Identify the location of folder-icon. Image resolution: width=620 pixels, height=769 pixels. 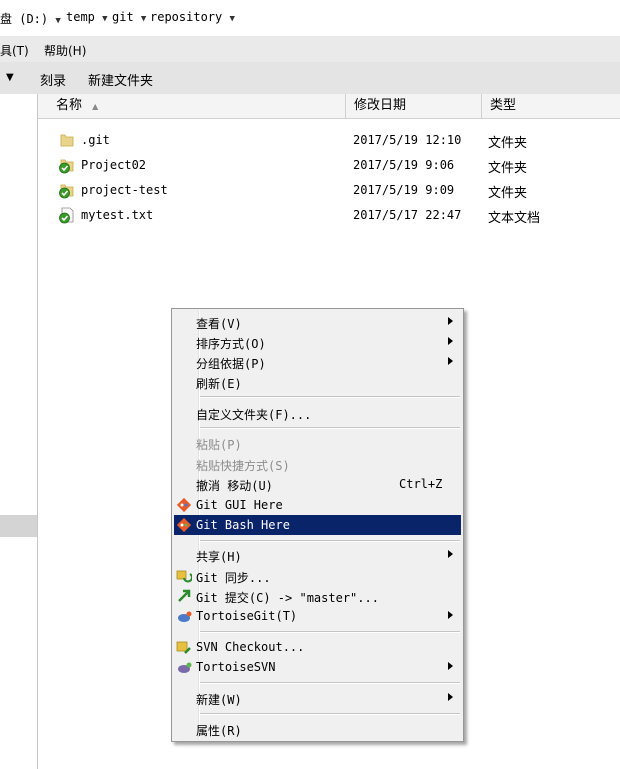
(67, 140).